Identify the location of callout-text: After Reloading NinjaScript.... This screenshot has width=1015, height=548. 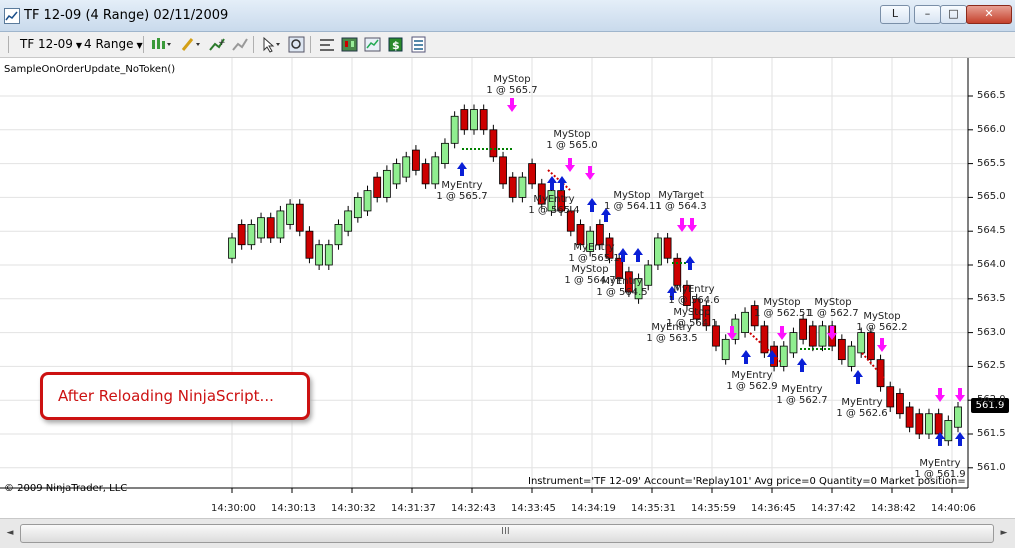
(166, 396).